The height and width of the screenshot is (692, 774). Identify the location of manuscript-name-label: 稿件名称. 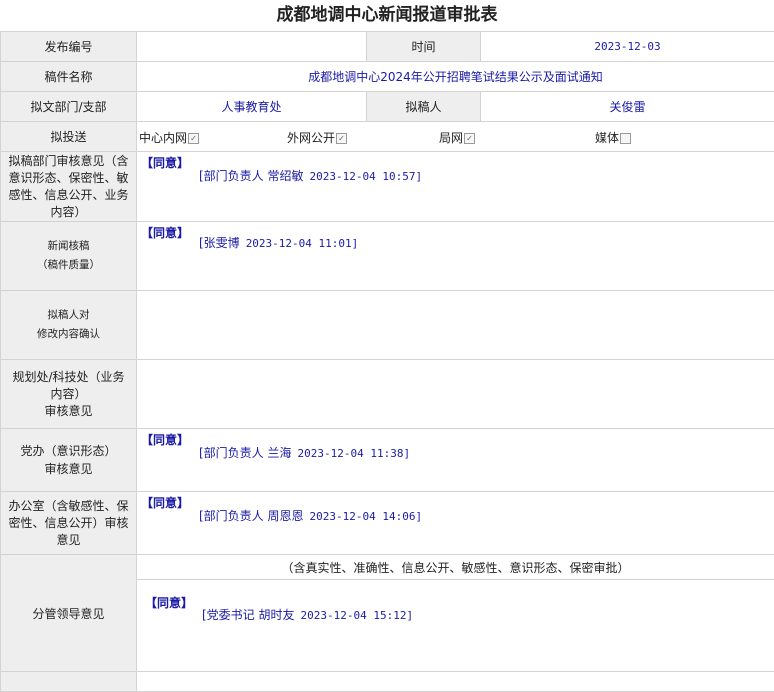
(69, 77).